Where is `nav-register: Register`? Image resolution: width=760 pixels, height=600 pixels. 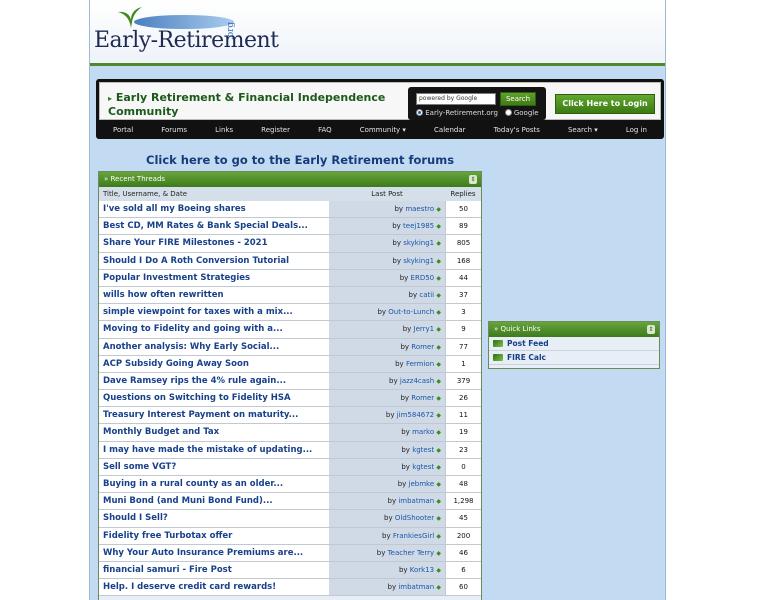 nav-register: Register is located at coordinates (275, 130).